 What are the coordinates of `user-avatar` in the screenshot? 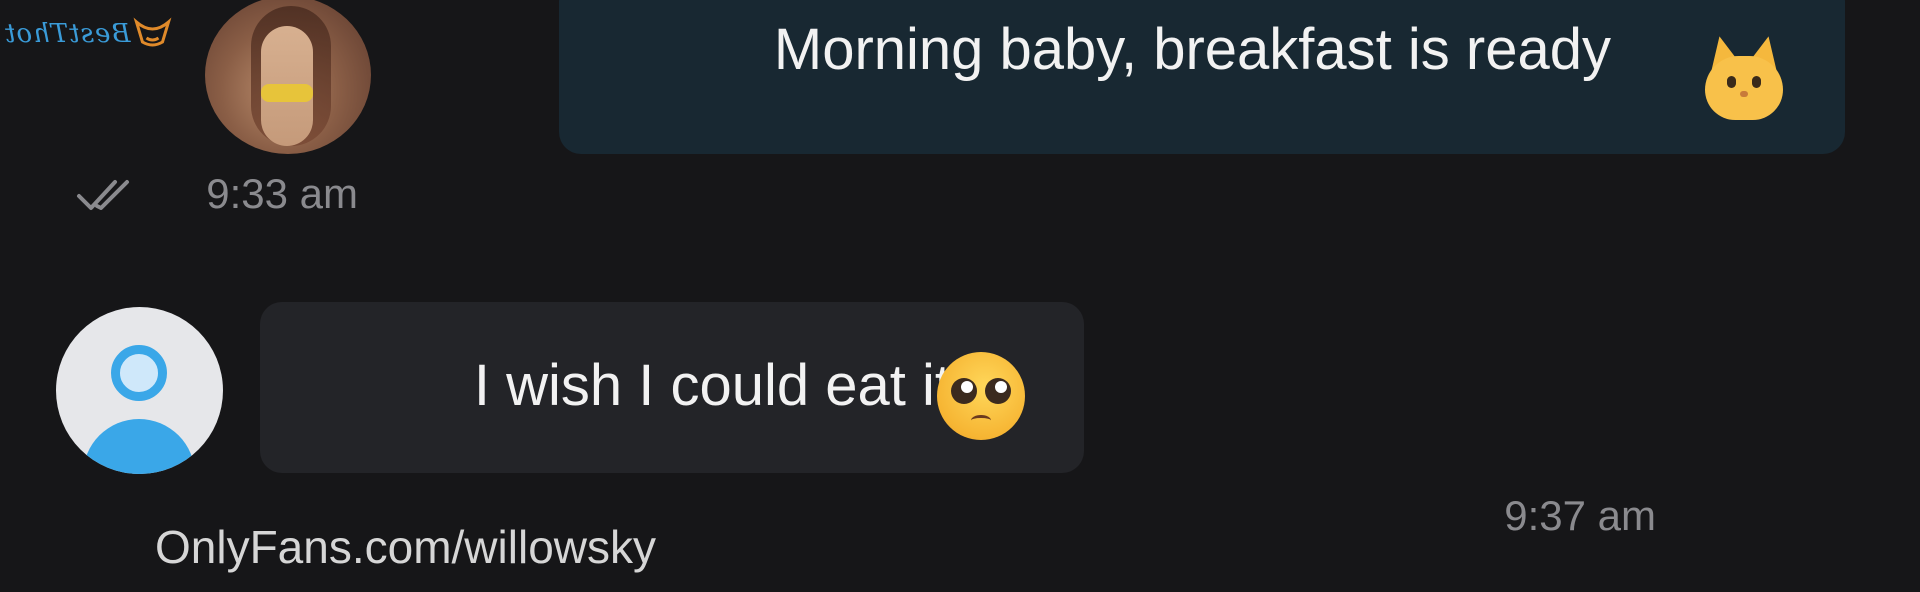 It's located at (139, 390).